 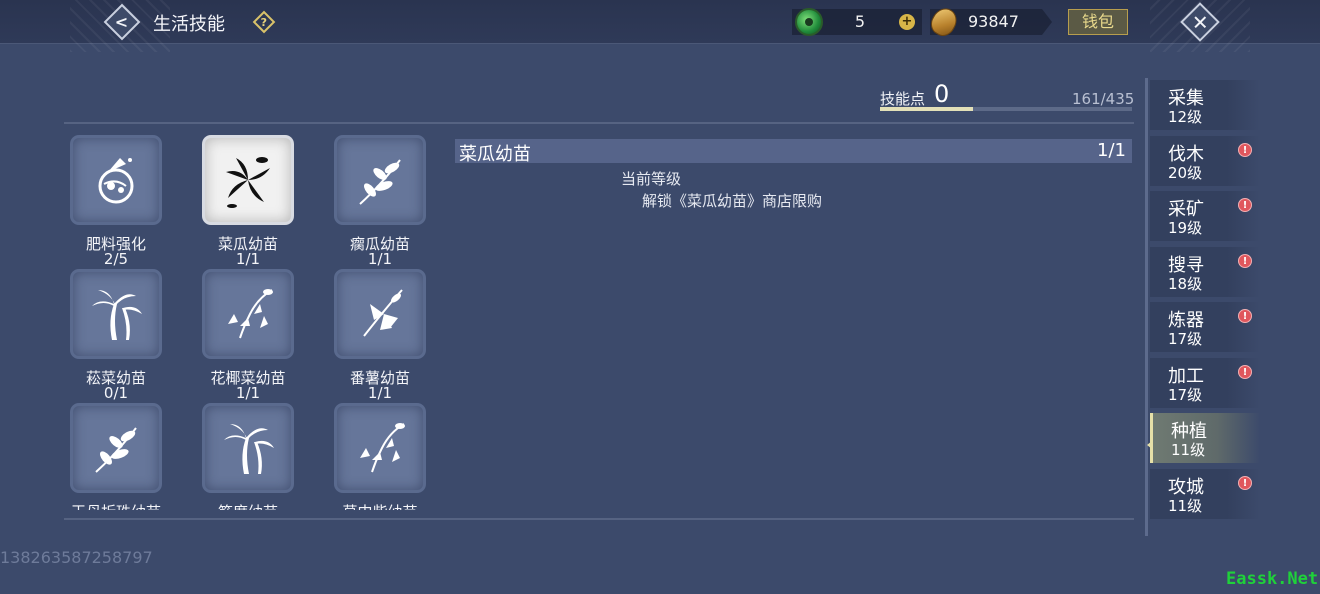 I want to click on fertilizer-bag-icon, so click(x=116, y=180).